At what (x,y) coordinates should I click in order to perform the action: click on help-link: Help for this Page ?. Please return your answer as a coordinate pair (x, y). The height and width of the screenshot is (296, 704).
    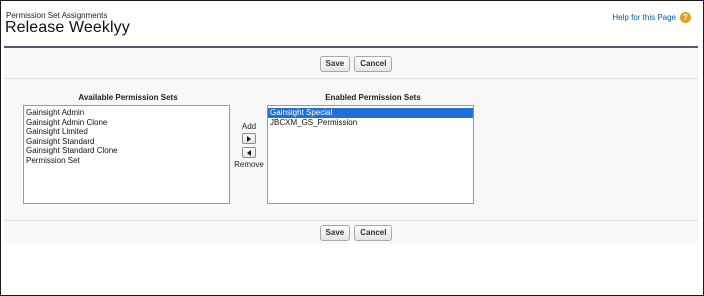
    Looking at the image, I should click on (651, 17).